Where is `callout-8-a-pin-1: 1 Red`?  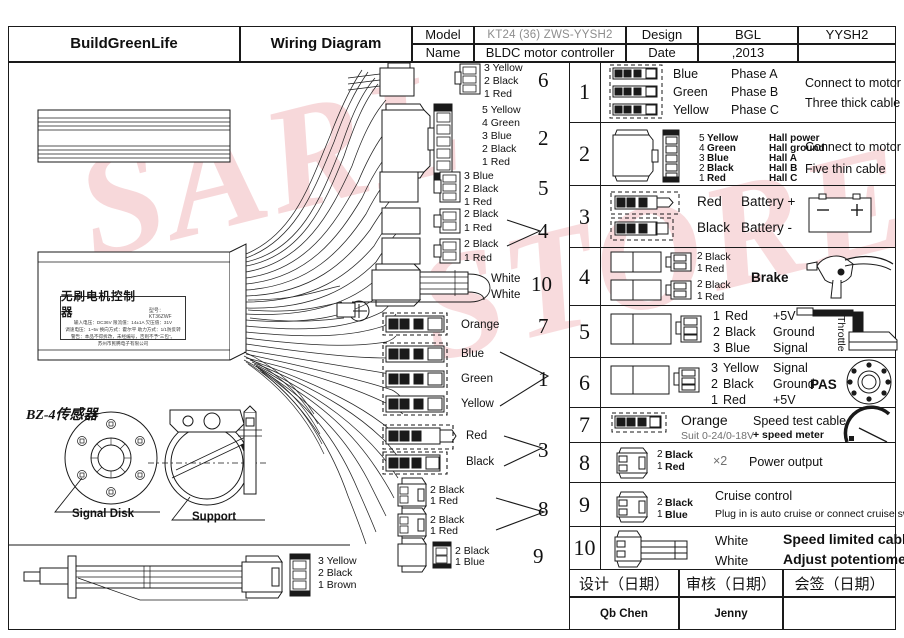 callout-8-a-pin-1: 1 Red is located at coordinates (444, 501).